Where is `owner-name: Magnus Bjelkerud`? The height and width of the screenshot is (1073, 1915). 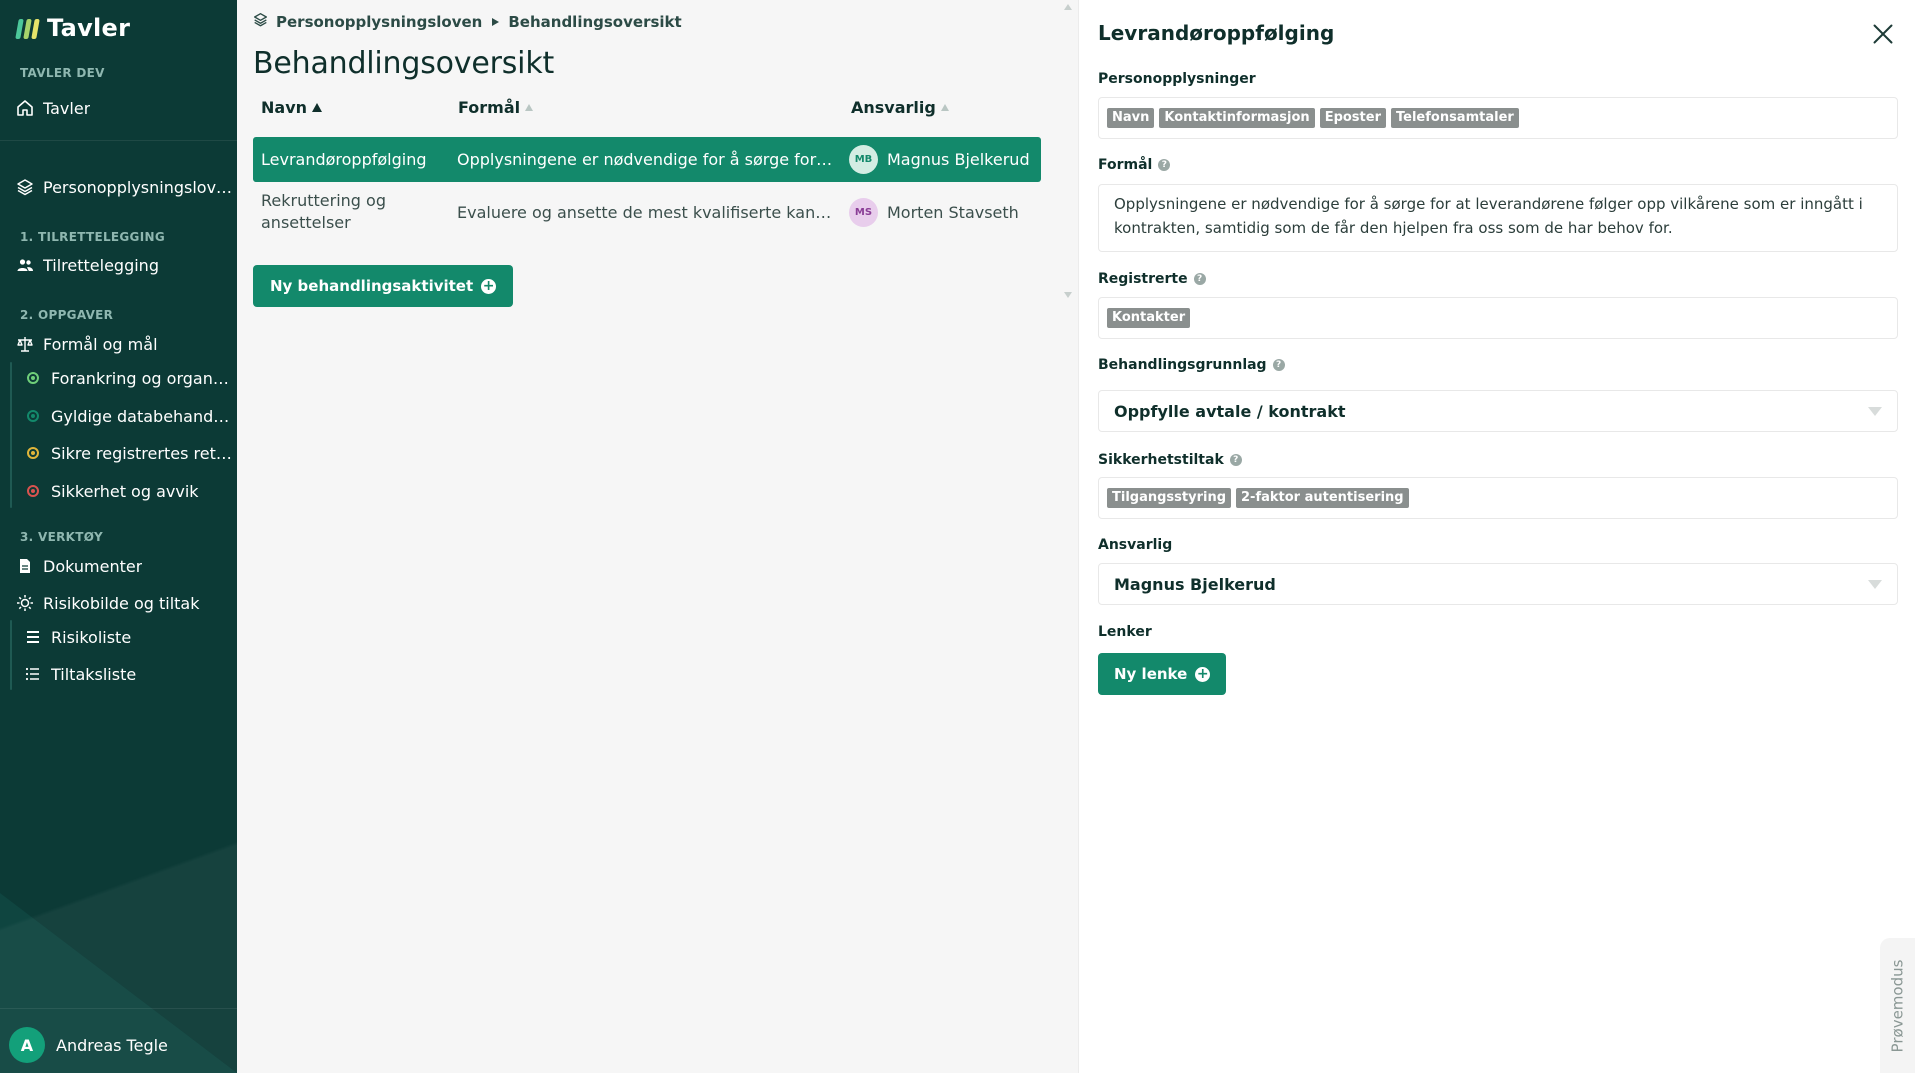 owner-name: Magnus Bjelkerud is located at coordinates (958, 159).